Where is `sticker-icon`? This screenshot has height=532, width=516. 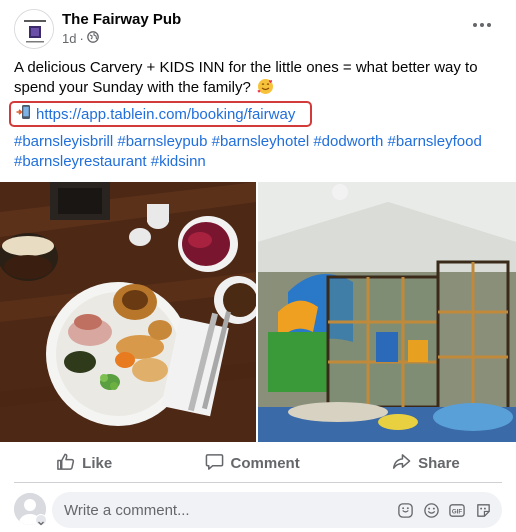
sticker-icon is located at coordinates (405, 510).